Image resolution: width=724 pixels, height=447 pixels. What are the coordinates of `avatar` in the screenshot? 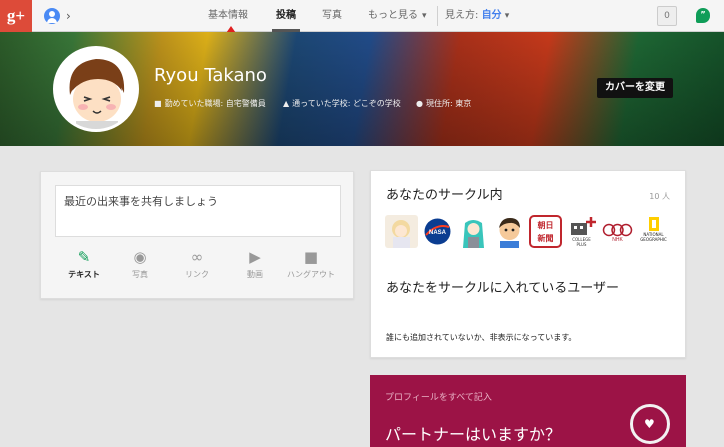 It's located at (96, 89).